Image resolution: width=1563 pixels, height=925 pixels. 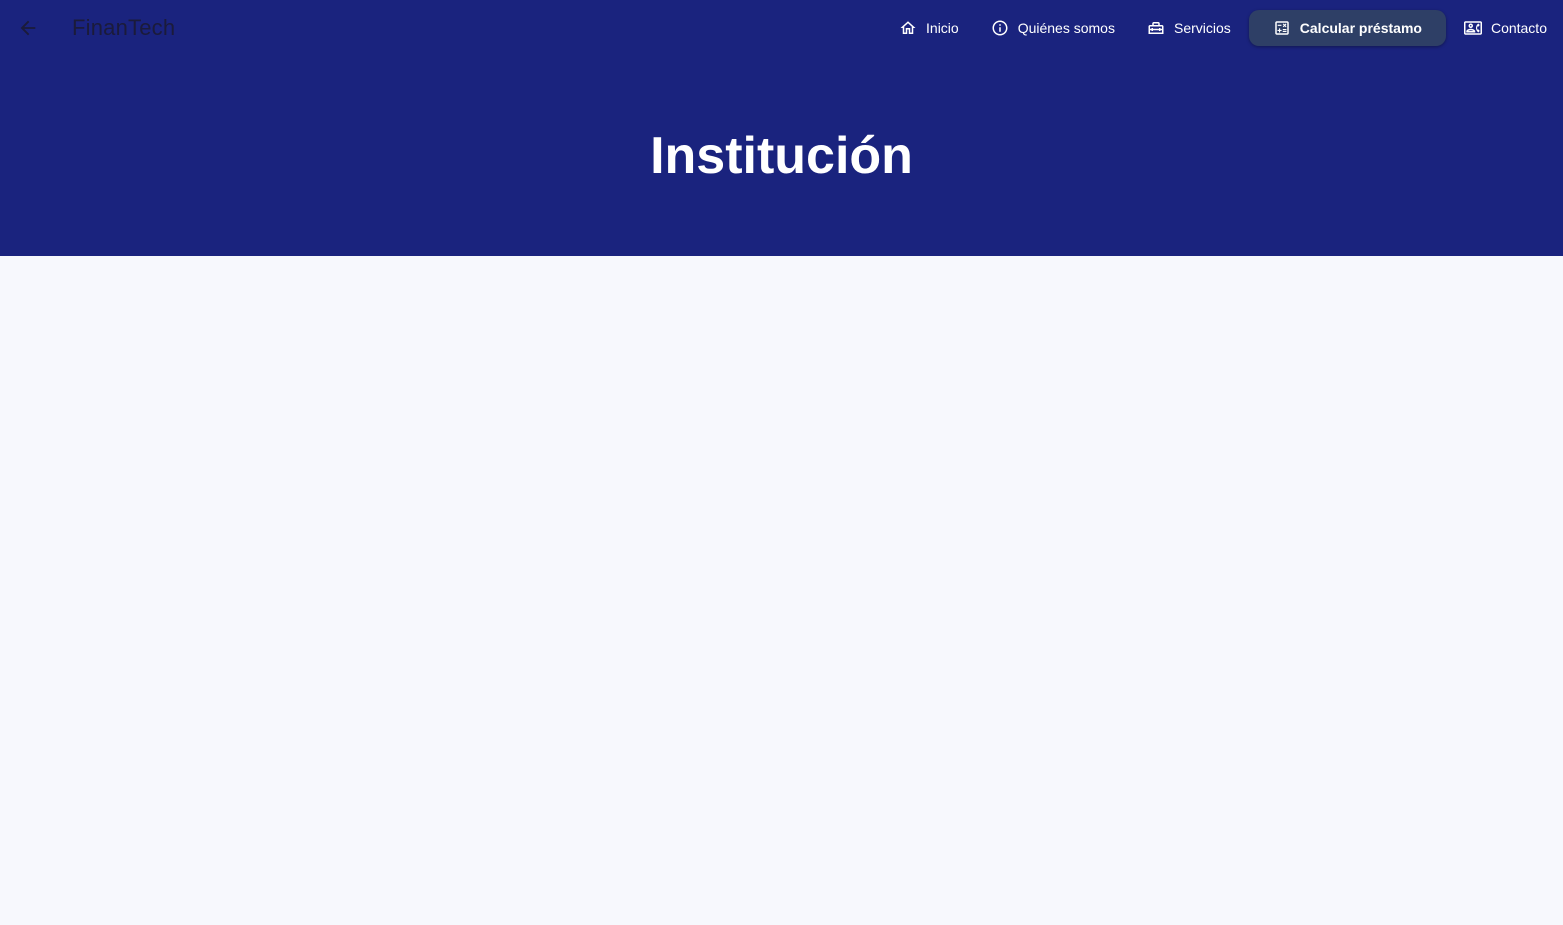 I want to click on contact-card-icon, so click(x=1472, y=28).